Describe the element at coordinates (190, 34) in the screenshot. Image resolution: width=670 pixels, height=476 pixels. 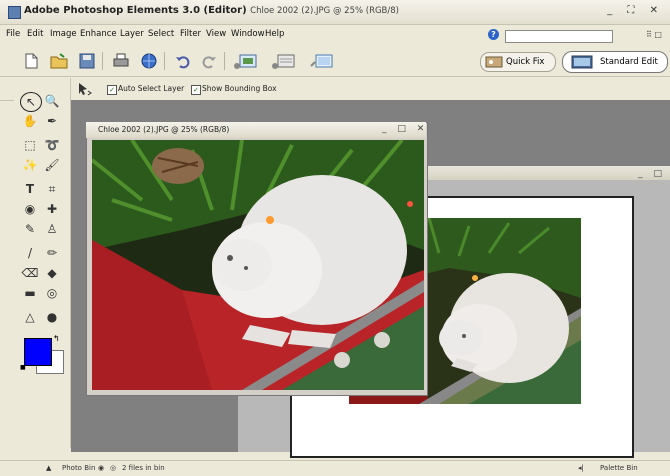
I see `menu-filter: Filter` at that location.